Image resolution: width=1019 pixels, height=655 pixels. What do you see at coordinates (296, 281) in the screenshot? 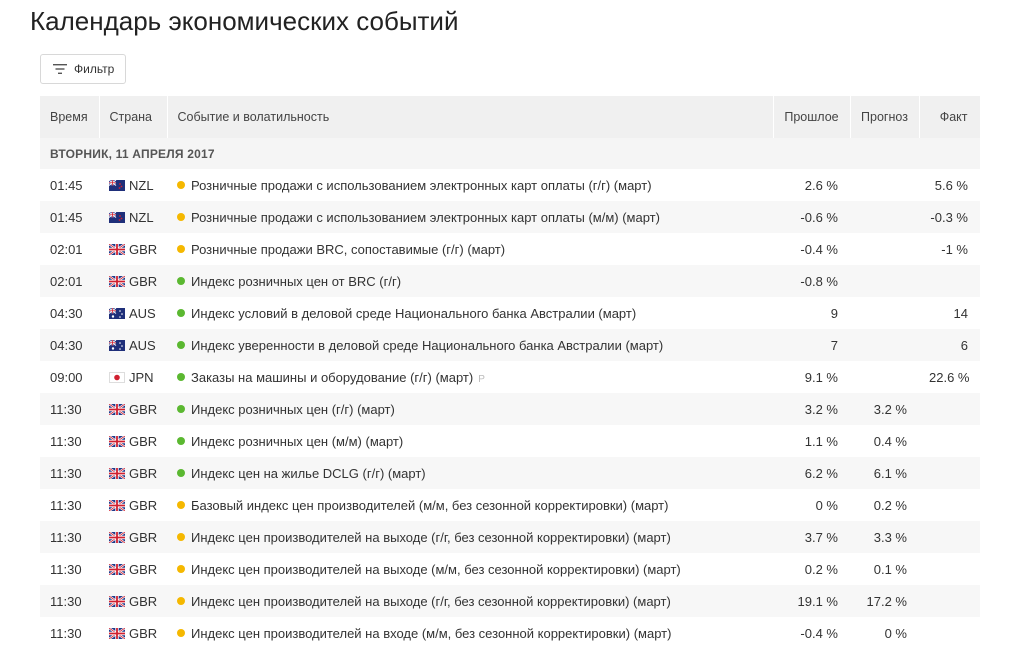
I see `event-title: Индекс розничных цен от BRC (г/г)` at bounding box center [296, 281].